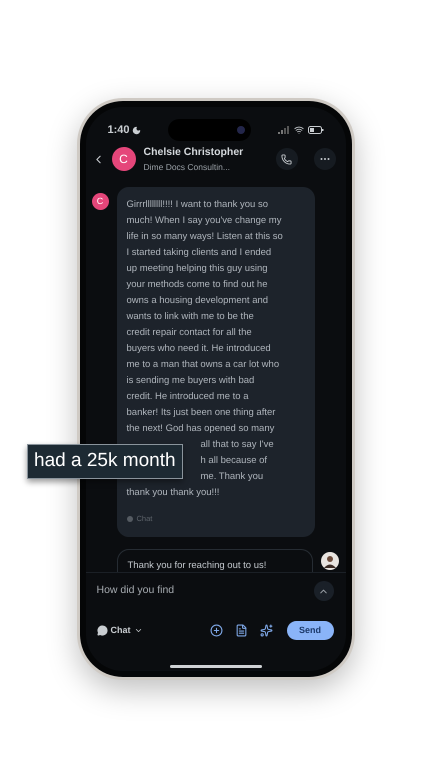 The height and width of the screenshot is (766, 431). Describe the element at coordinates (234, 461) in the screenshot. I see `message-line: h all because of` at that location.